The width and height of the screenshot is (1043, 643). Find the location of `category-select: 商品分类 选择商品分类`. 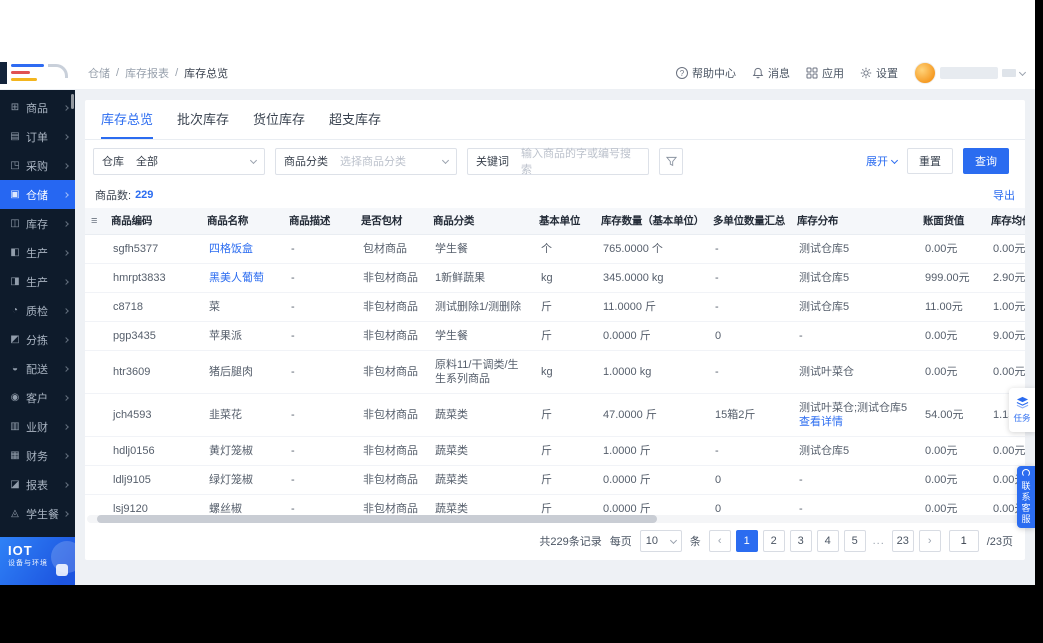

category-select: 商品分类 选择商品分类 is located at coordinates (366, 161).